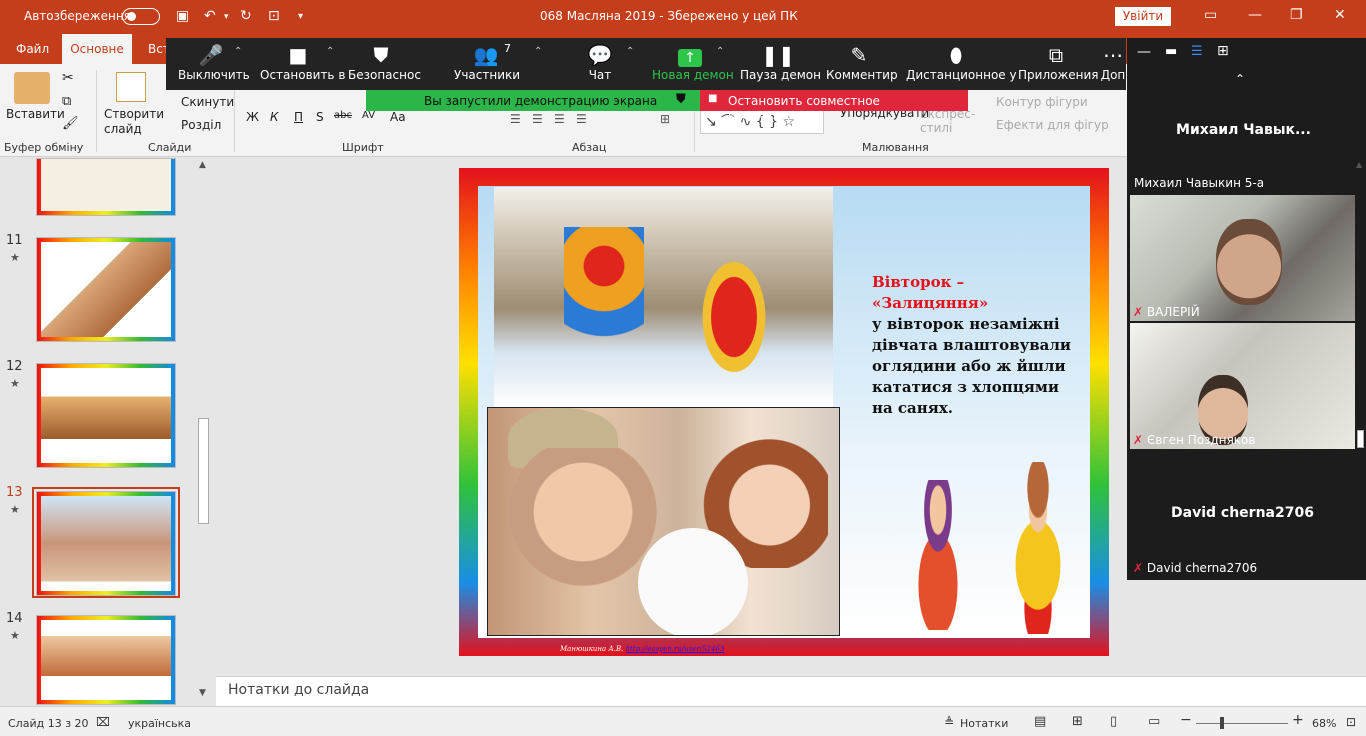  What do you see at coordinates (1077, 721) in the screenshot?
I see `slide-sorter-icon: ⊞` at bounding box center [1077, 721].